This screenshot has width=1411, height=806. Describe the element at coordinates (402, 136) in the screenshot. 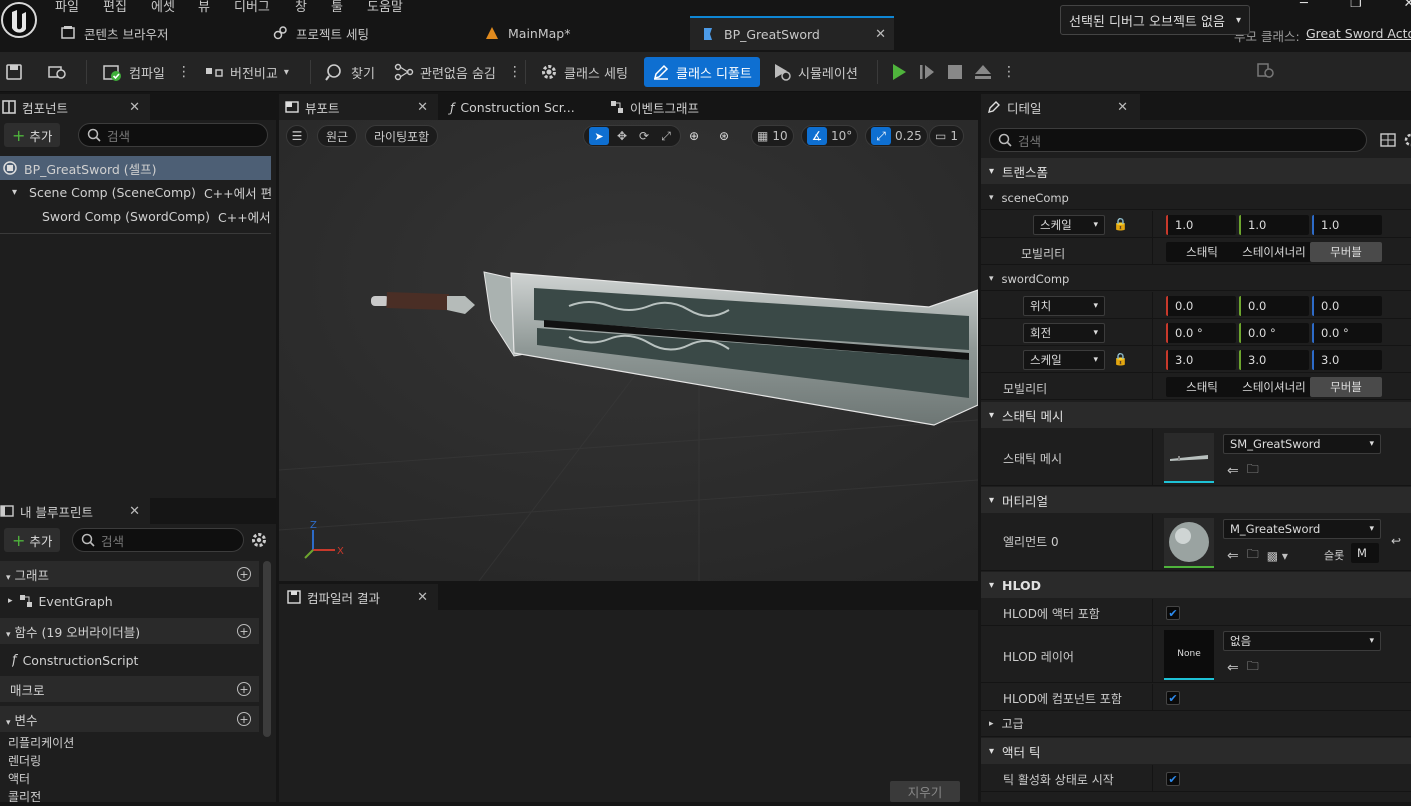

I see `lighting-mode-button: 라이팅포함` at that location.